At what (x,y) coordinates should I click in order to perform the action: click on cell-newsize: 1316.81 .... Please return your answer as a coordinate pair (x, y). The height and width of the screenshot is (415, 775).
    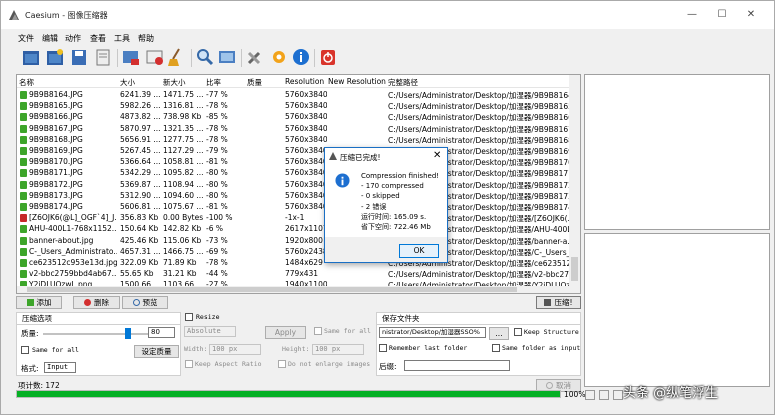
    Looking at the image, I should click on (183, 106).